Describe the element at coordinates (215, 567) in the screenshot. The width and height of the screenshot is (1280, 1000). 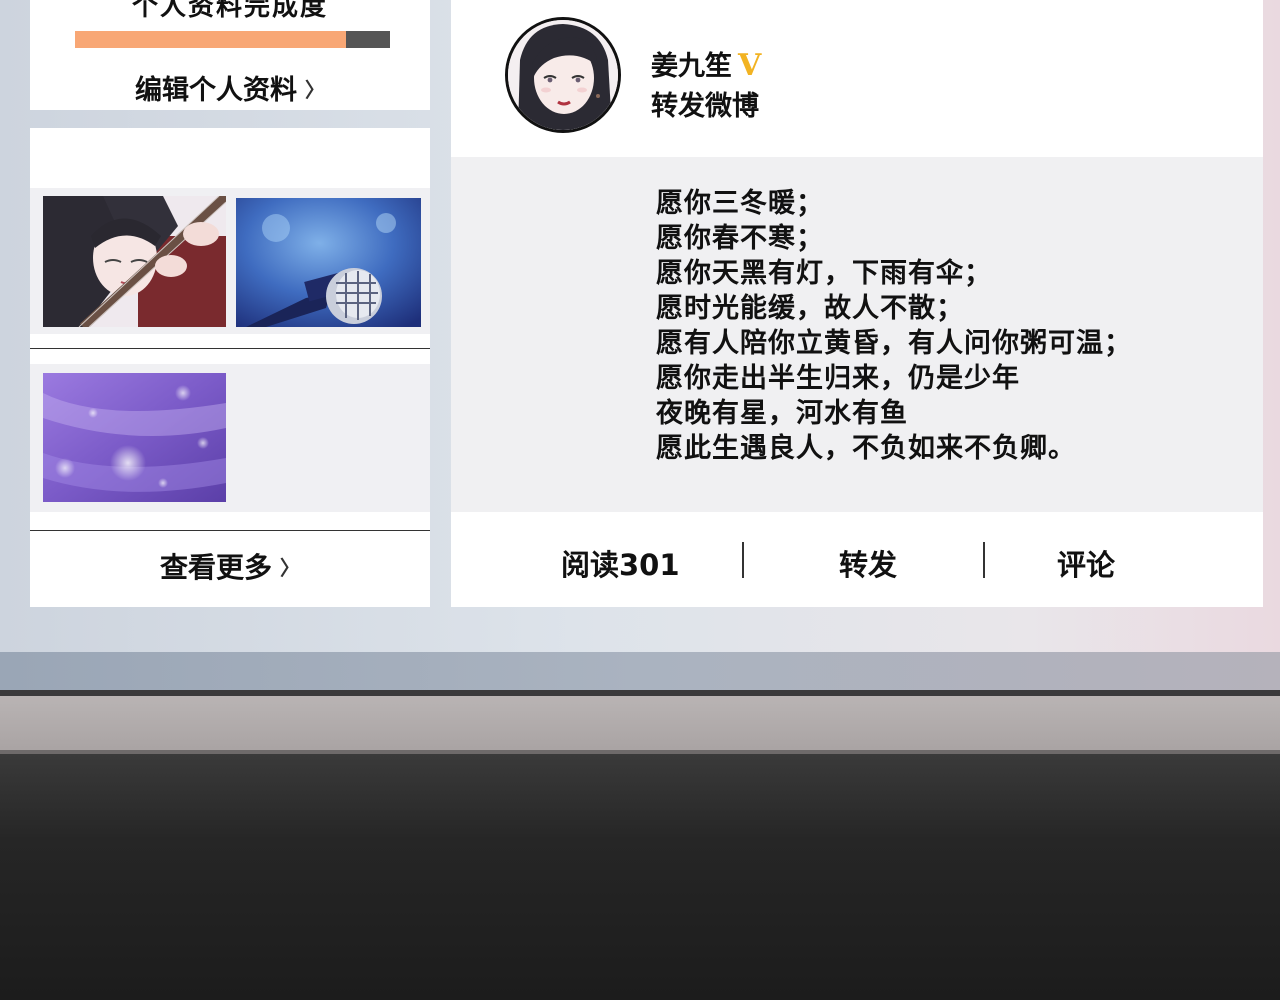
I see `view-more-label: 查看更多` at that location.